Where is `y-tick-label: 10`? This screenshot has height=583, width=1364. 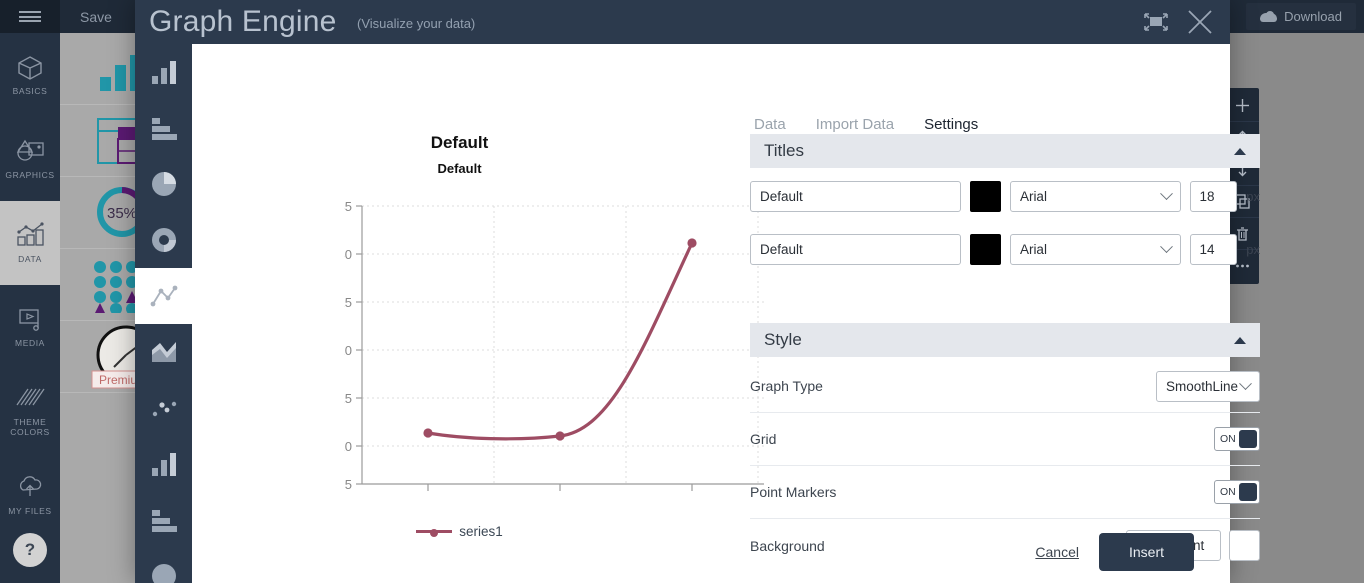
y-tick-label: 10 is located at coordinates (348, 446).